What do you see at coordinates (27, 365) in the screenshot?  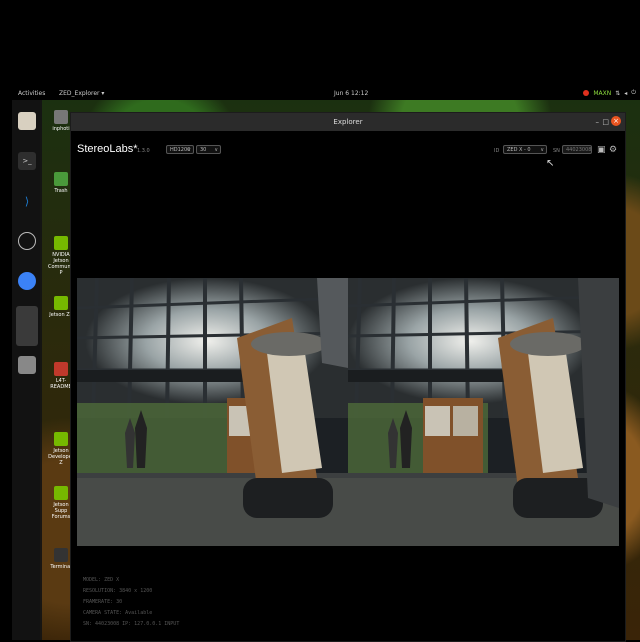 I see `drive-icon` at bounding box center [27, 365].